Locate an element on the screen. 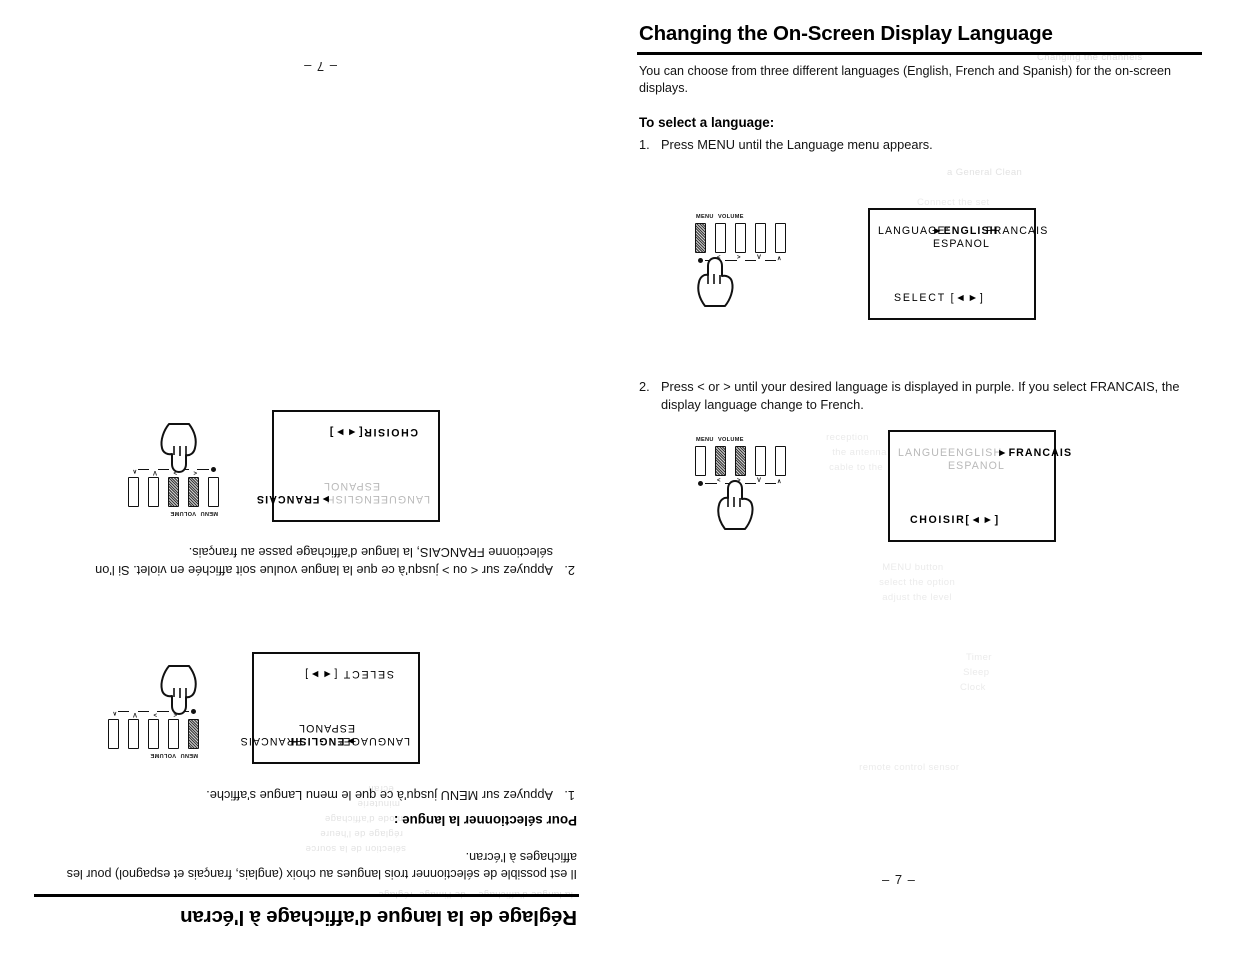 Image resolution: width=1235 pixels, height=954 pixels. osd-hint-select-left: SELECT [◄►] is located at coordinates (348, 674).